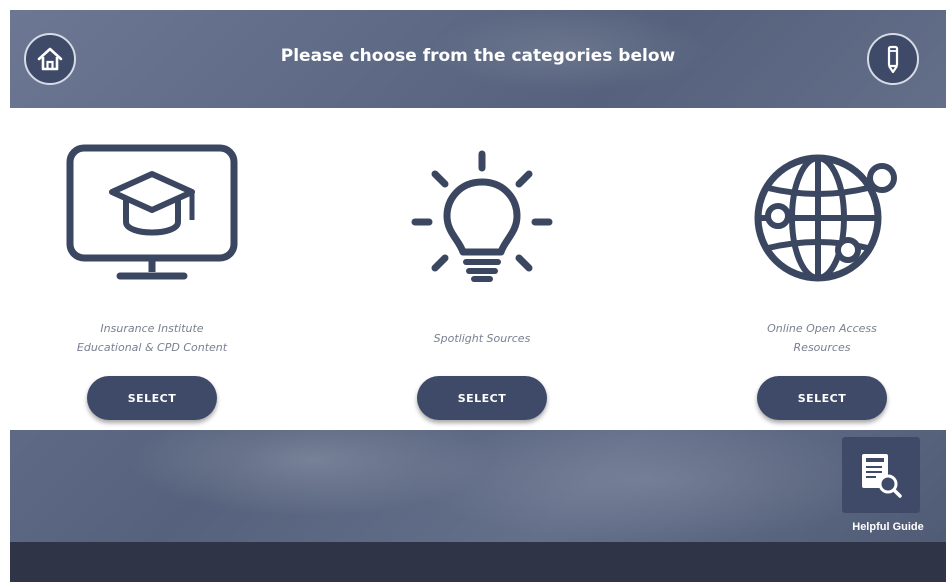 This screenshot has width=946, height=582. I want to click on notes-button, so click(893, 59).